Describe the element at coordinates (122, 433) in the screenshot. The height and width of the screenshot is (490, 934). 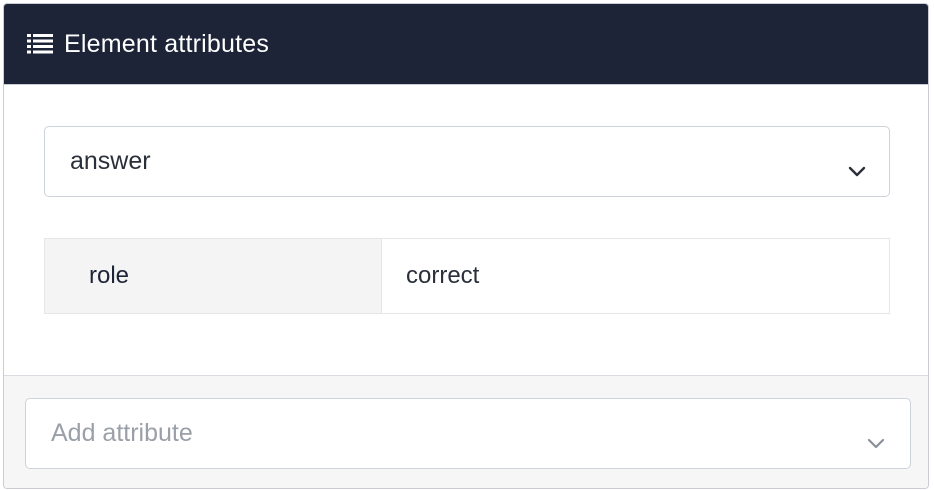
I see `add-attribute-placeholder: Add attribute` at that location.